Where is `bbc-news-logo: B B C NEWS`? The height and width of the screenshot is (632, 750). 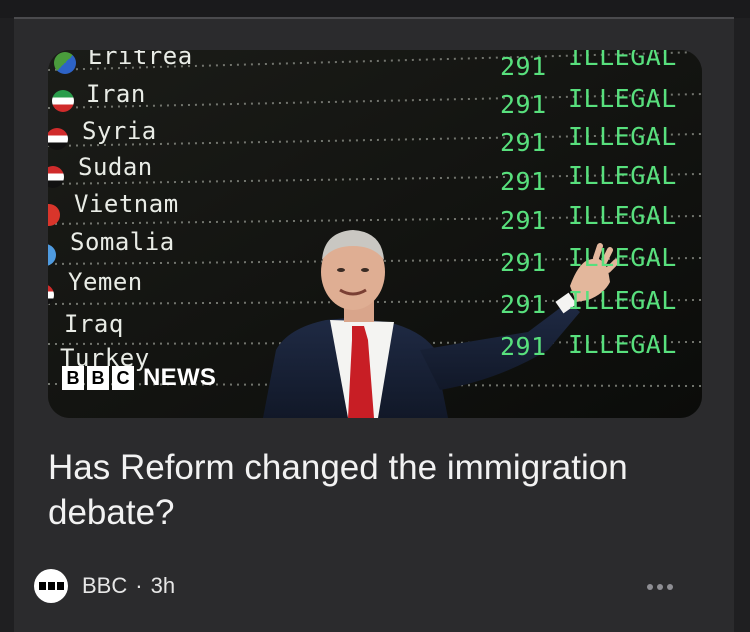
bbc-news-logo: B B C NEWS is located at coordinates (139, 378).